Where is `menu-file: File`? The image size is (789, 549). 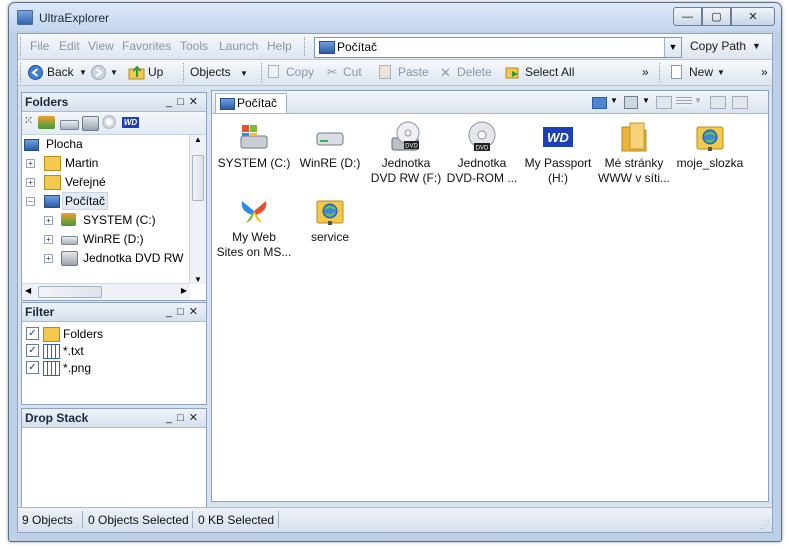 menu-file: File is located at coordinates (39, 46).